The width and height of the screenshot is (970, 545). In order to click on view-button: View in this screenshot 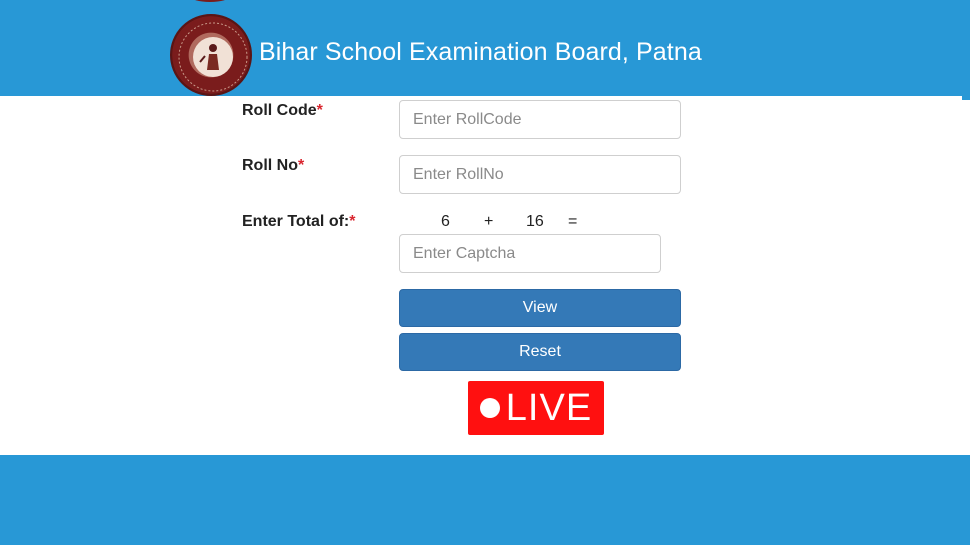, I will do `click(540, 308)`.